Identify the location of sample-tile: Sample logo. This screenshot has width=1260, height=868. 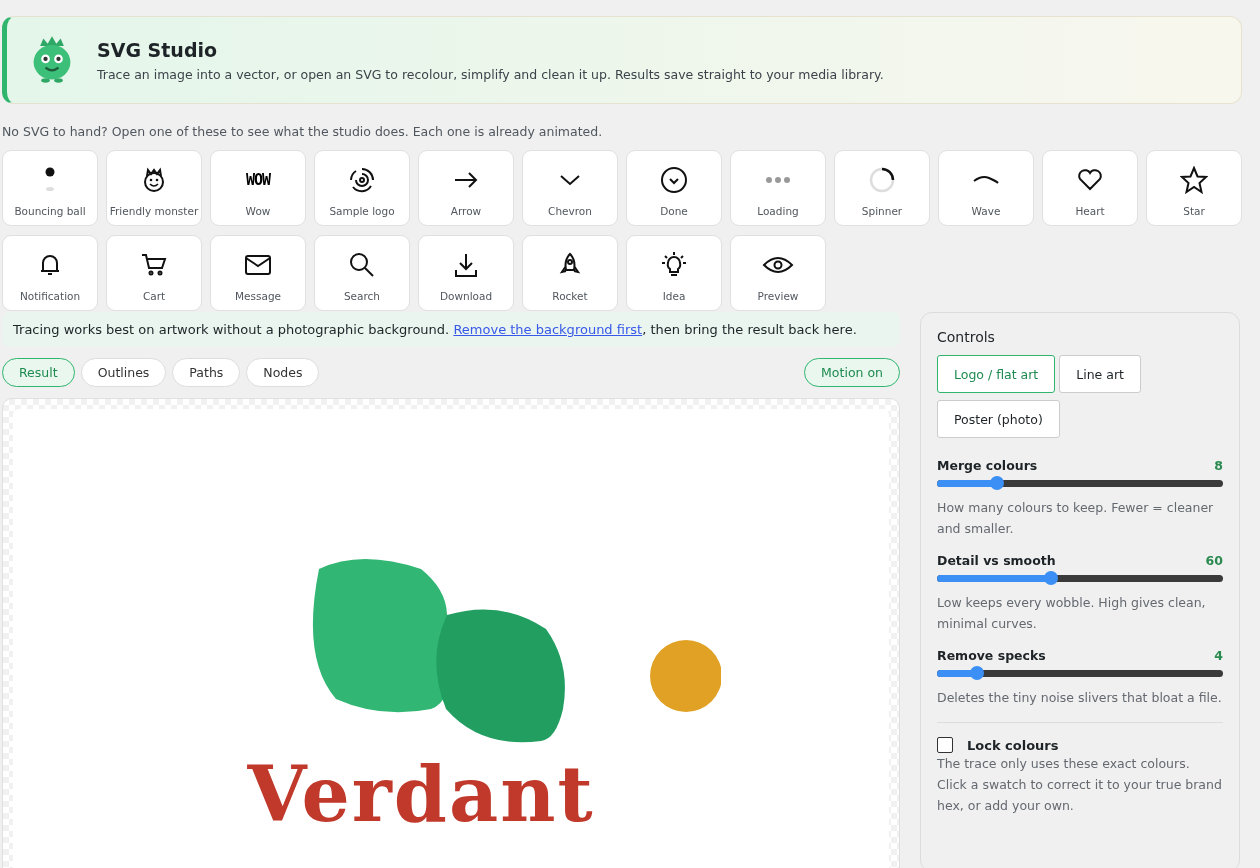
(362, 188).